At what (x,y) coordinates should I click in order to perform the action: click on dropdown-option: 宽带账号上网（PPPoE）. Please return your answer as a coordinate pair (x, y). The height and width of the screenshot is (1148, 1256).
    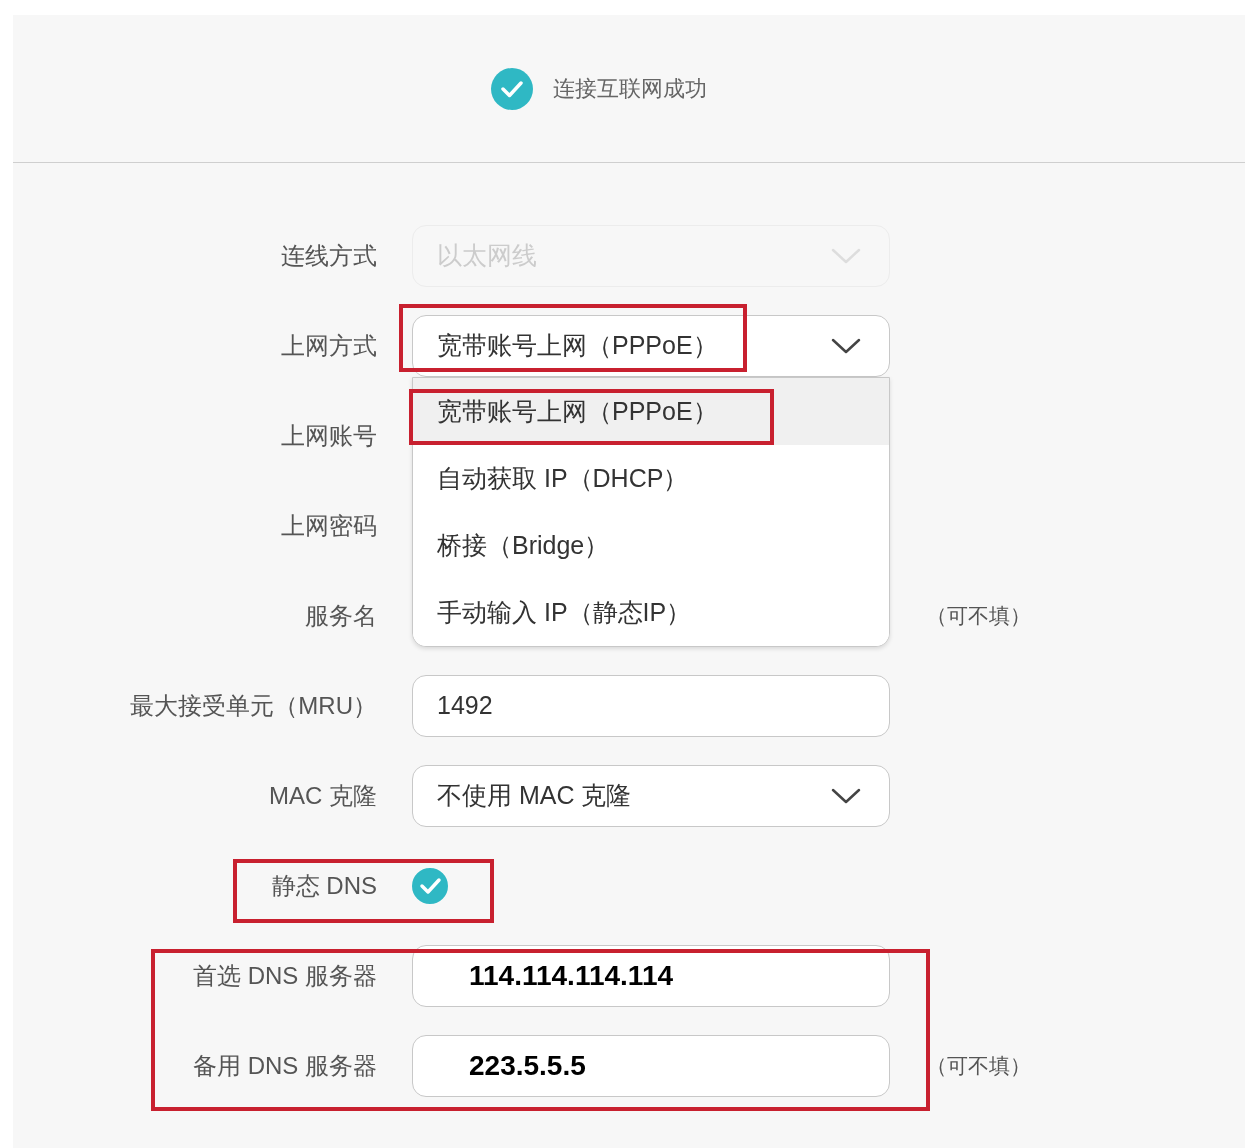
    Looking at the image, I should click on (651, 411).